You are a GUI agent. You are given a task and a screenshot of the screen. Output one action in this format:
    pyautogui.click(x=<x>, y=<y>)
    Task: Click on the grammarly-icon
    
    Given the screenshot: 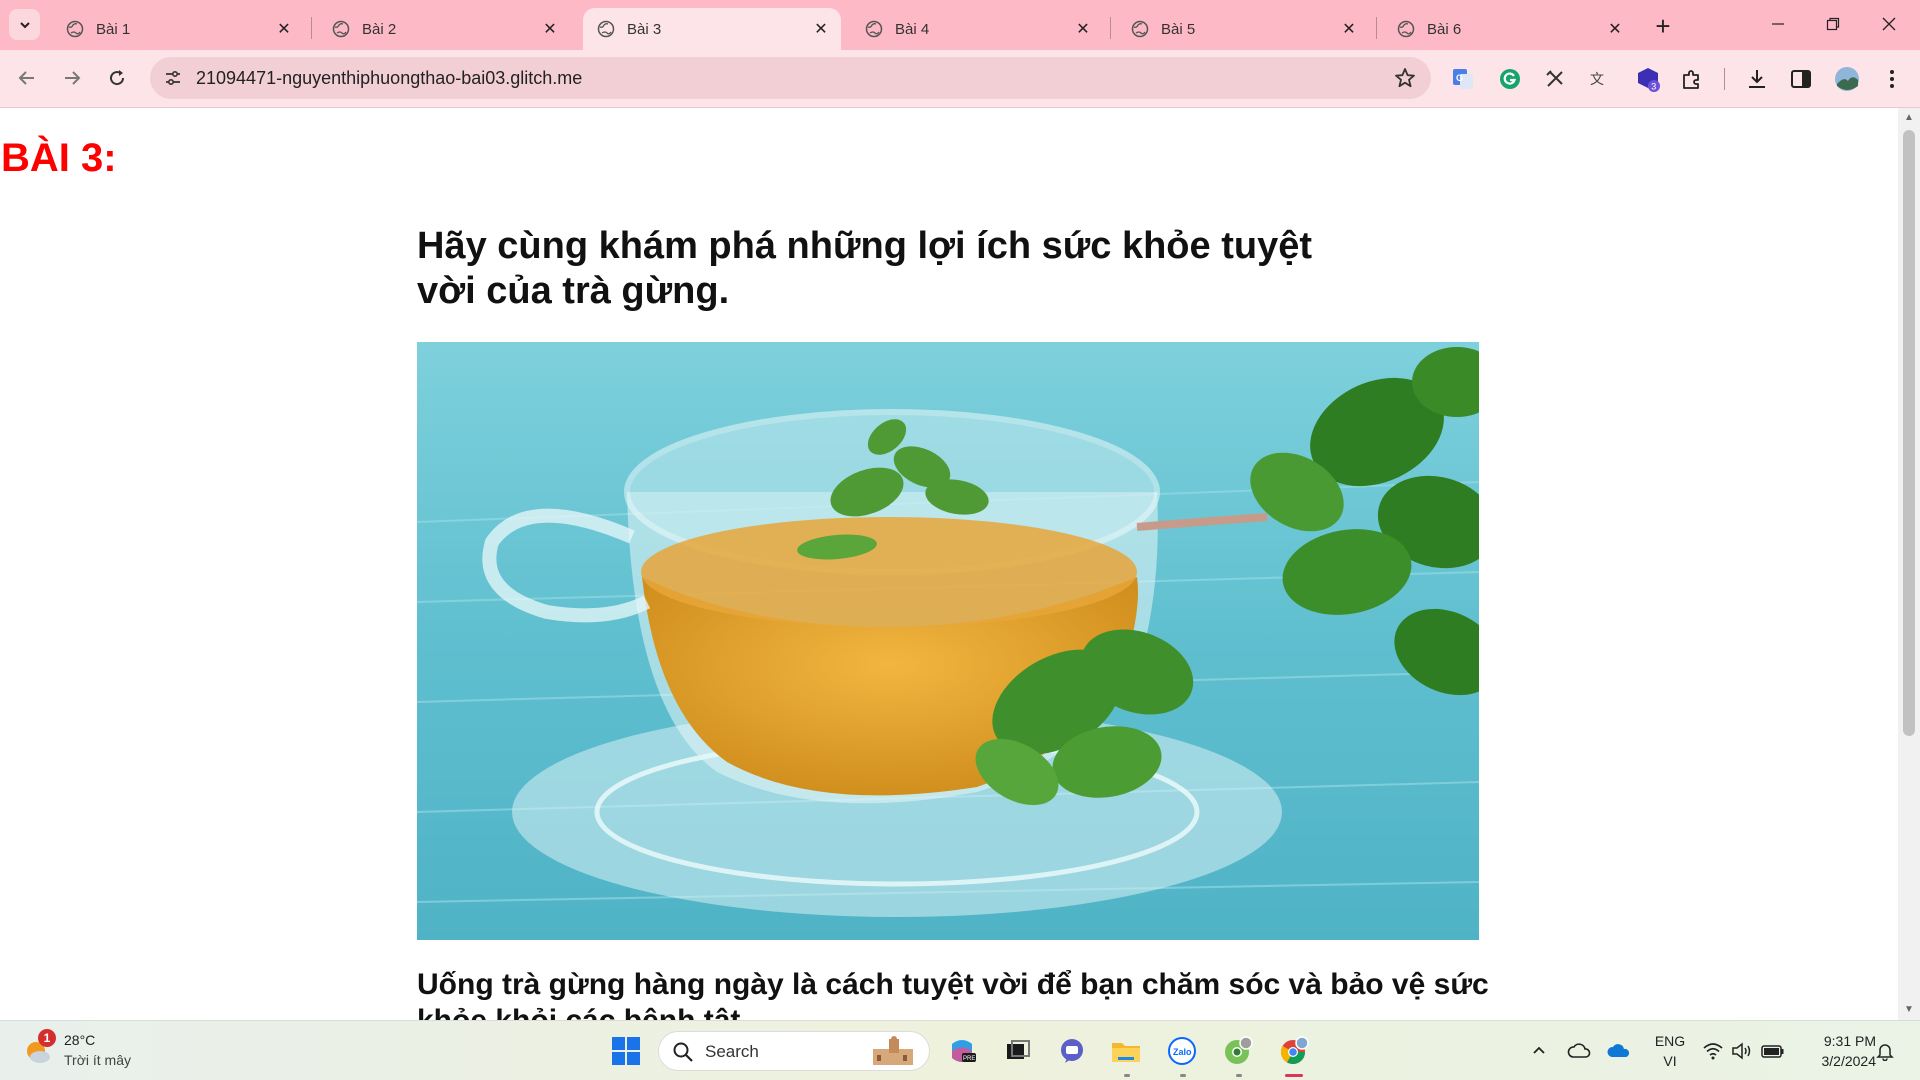 What is the action you would take?
    pyautogui.click(x=1510, y=79)
    